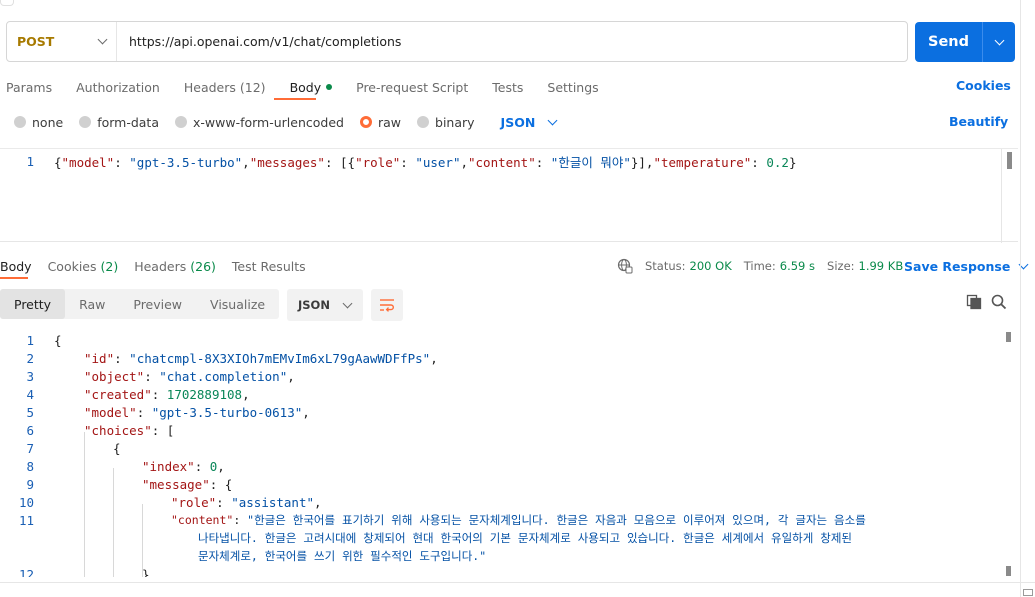  I want to click on code-line: 6 "choices": [, so click(87, 430).